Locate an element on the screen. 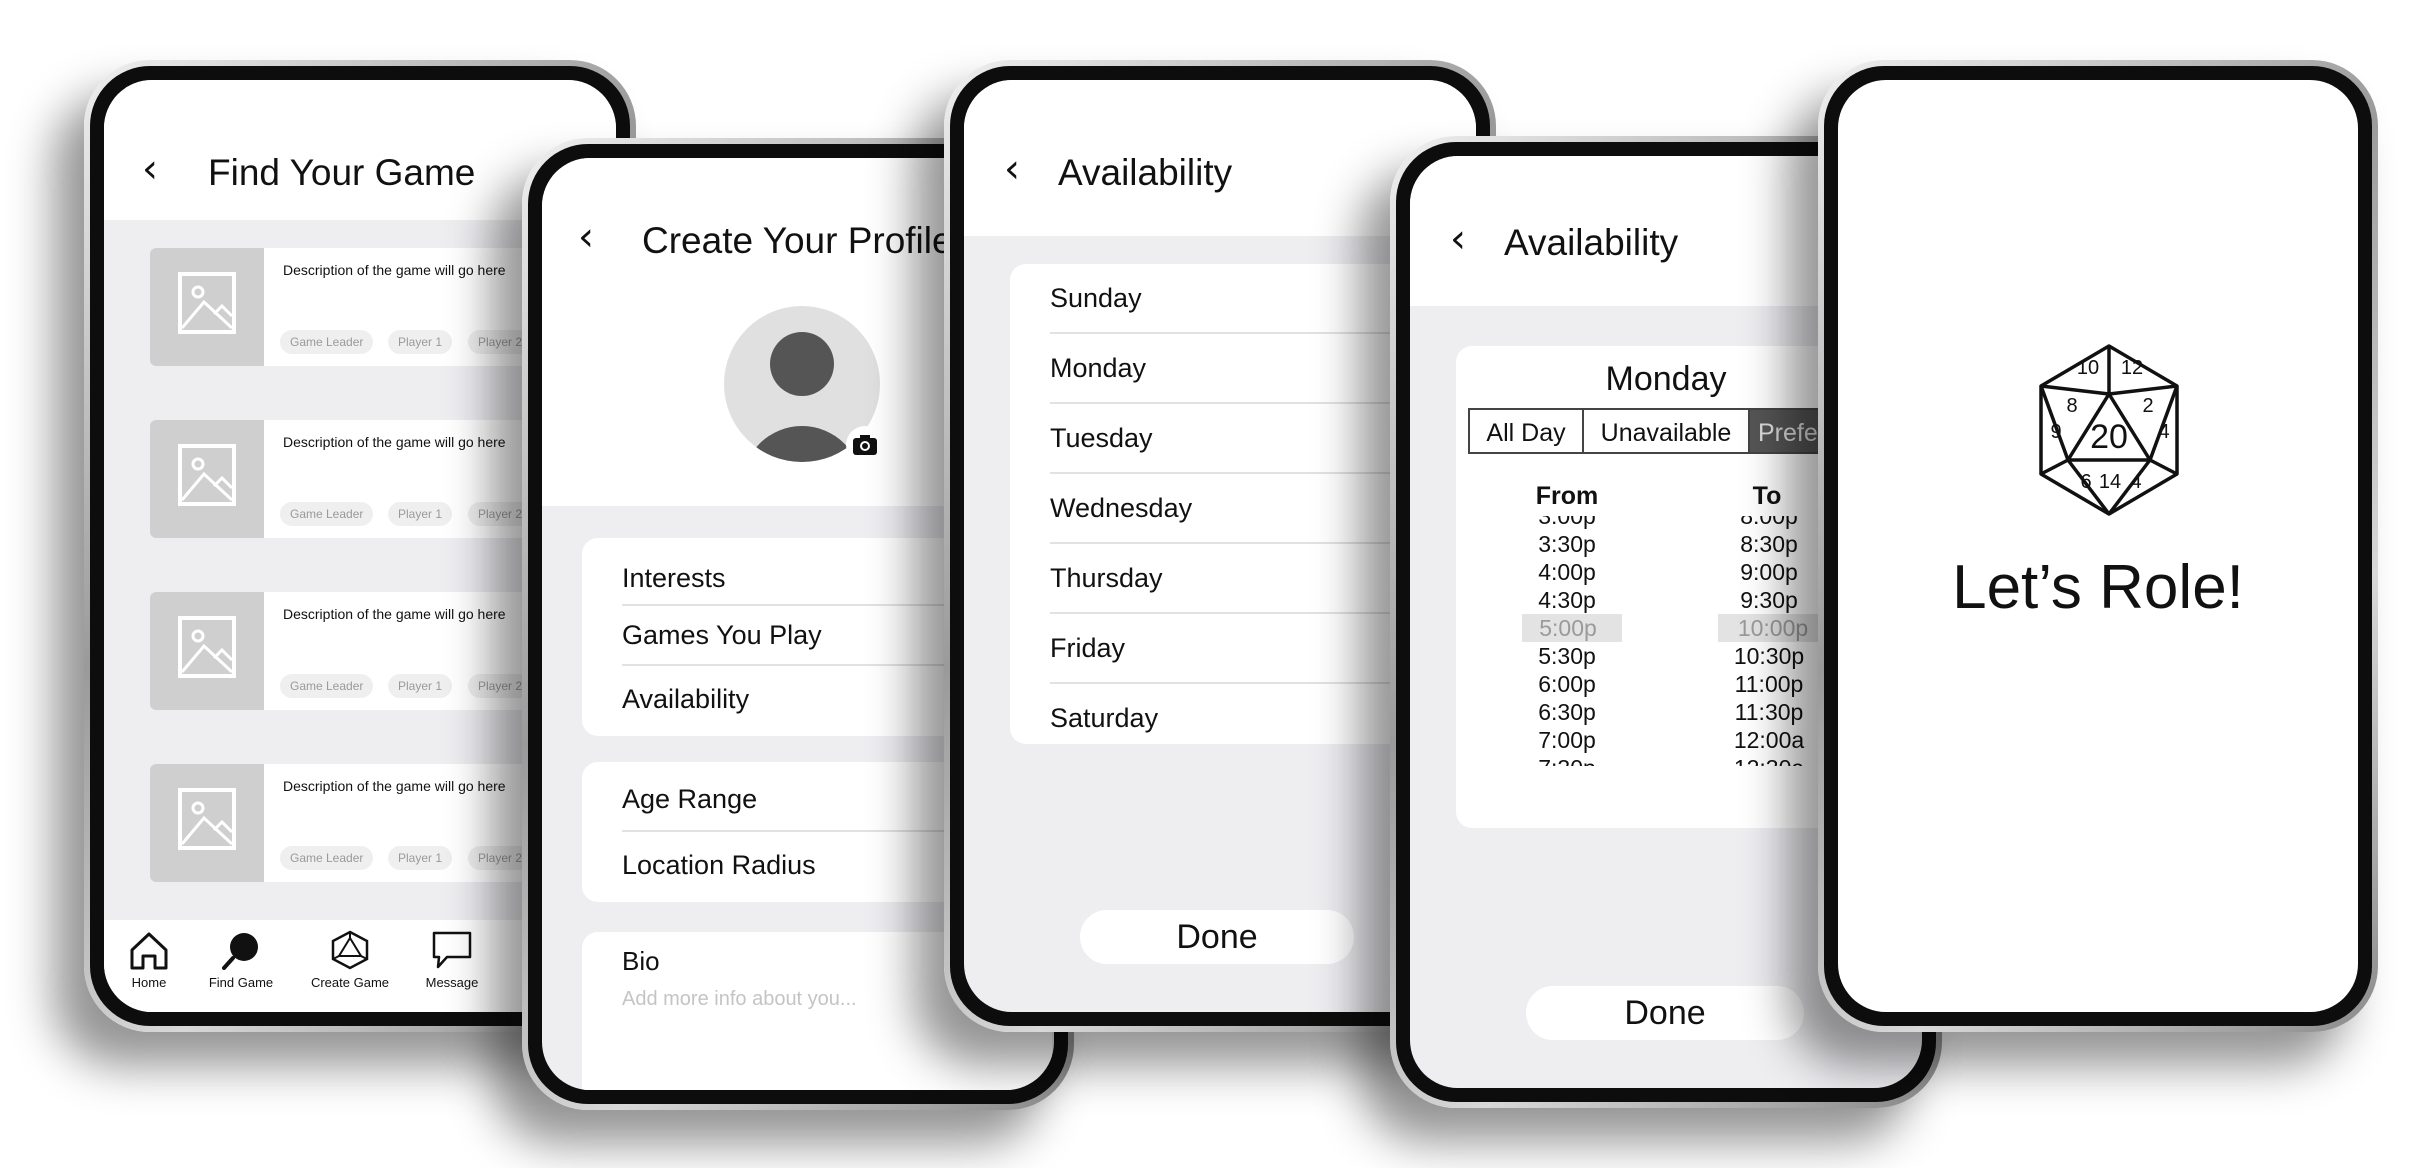  page-title: Create Your Profile is located at coordinates (797, 240).